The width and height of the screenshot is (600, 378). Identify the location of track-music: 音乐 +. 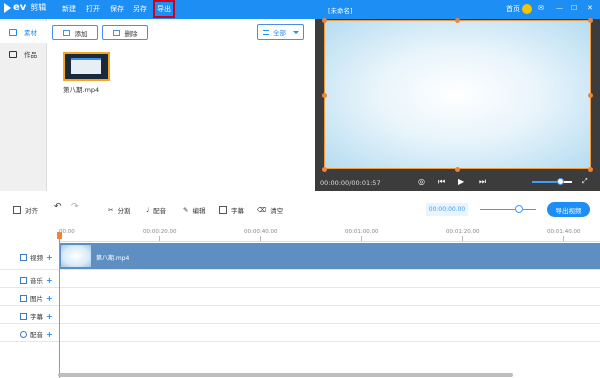
(36, 280).